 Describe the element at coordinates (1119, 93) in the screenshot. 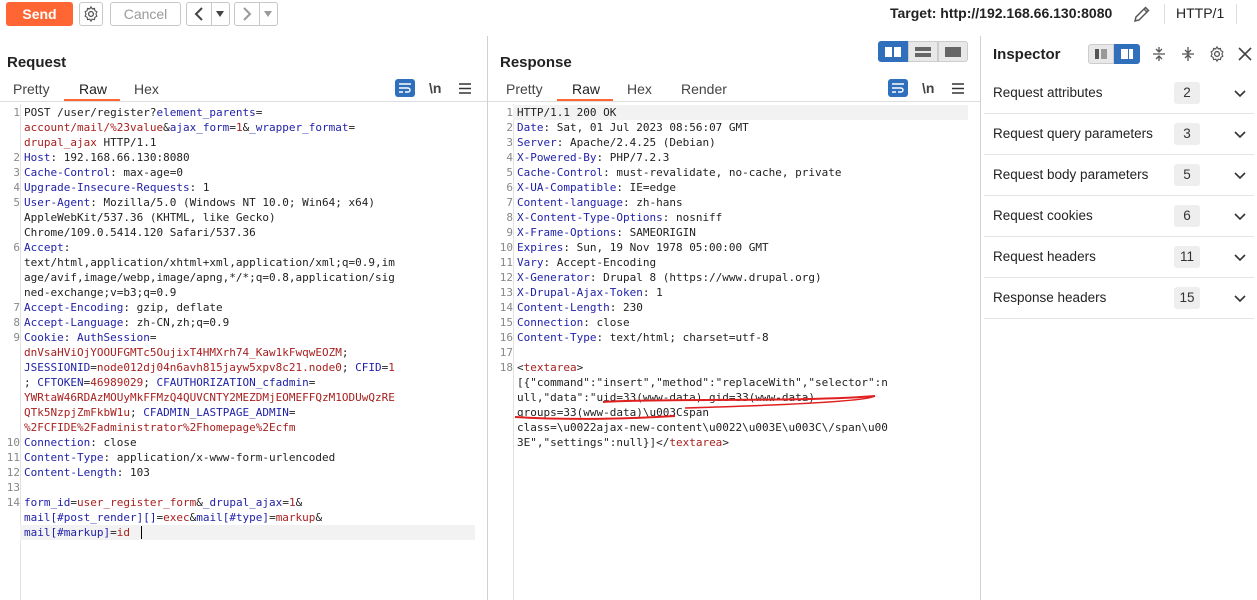

I see `inspector-row-request-attributes: Request attributes 2` at that location.